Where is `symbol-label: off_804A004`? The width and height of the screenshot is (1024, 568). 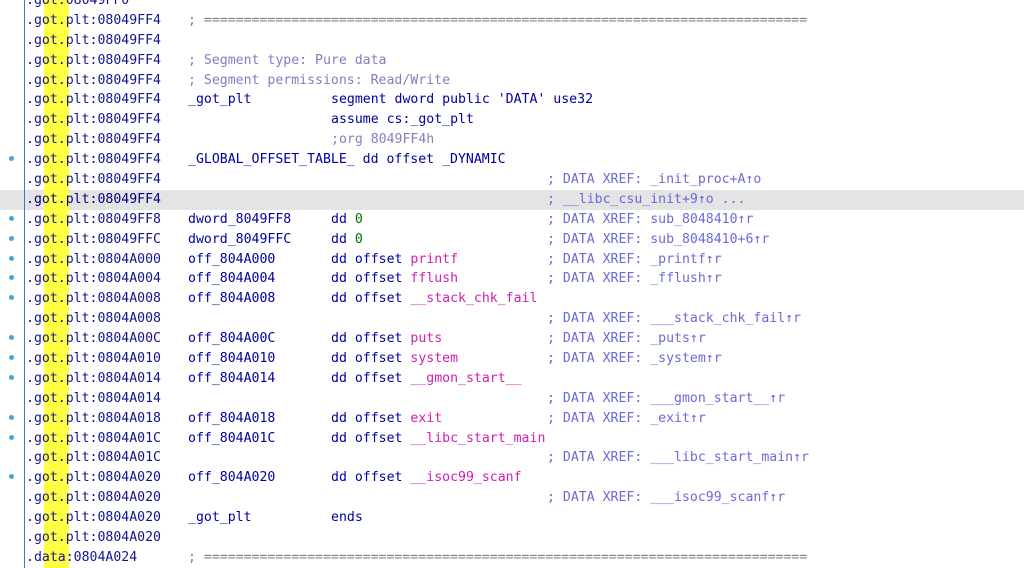 symbol-label: off_804A004 is located at coordinates (231, 279).